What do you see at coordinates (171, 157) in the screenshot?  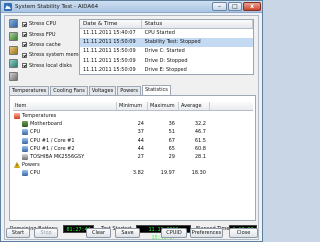 I see `stats-max: 29` at bounding box center [171, 157].